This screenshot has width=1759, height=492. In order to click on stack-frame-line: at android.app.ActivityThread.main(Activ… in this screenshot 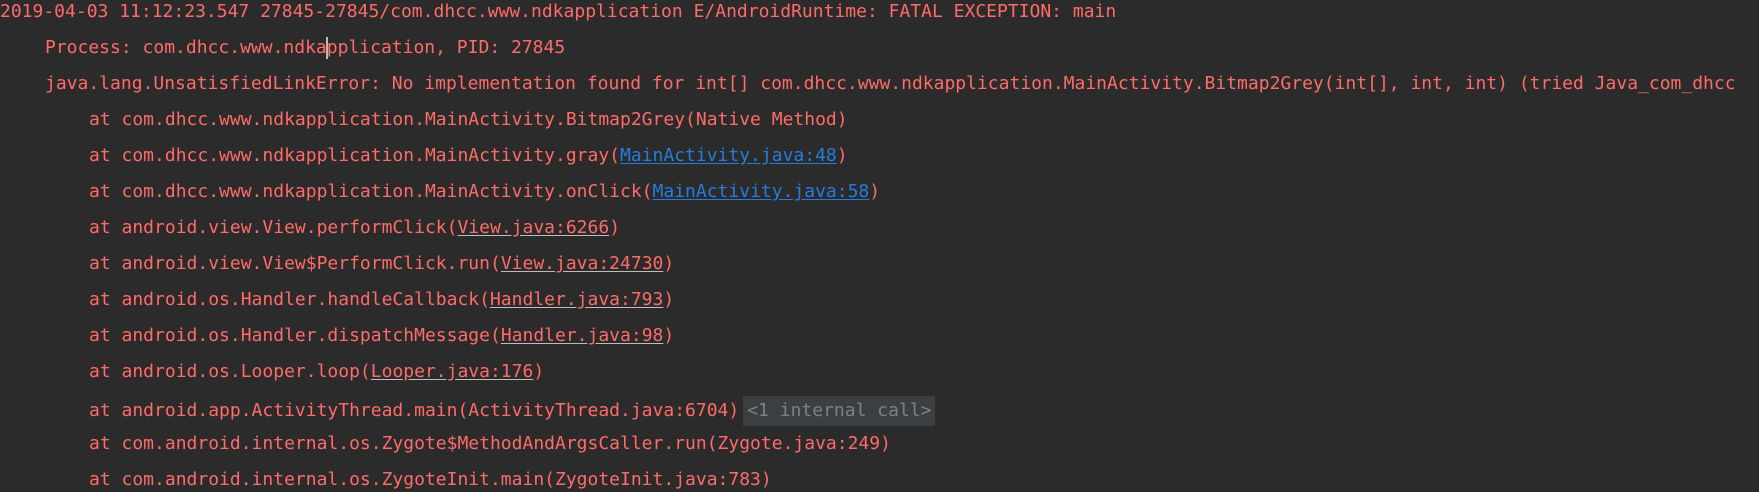, I will do `click(512, 411)`.